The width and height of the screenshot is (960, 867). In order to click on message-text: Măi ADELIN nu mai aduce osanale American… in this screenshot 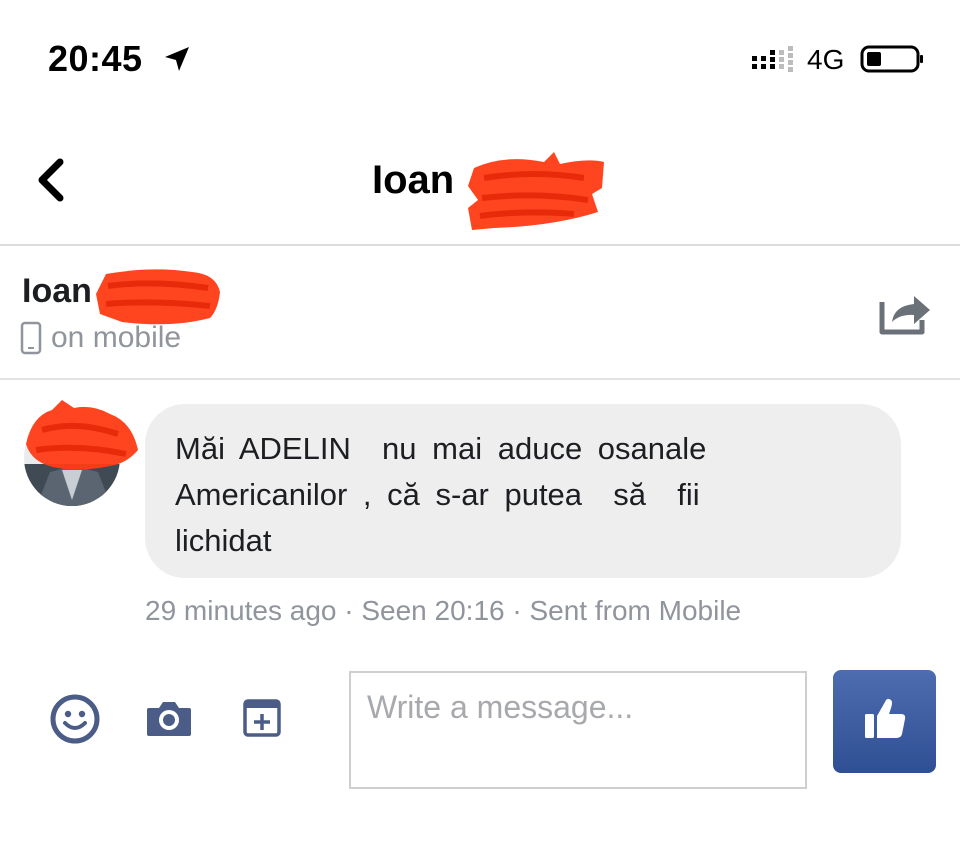, I will do `click(441, 494)`.